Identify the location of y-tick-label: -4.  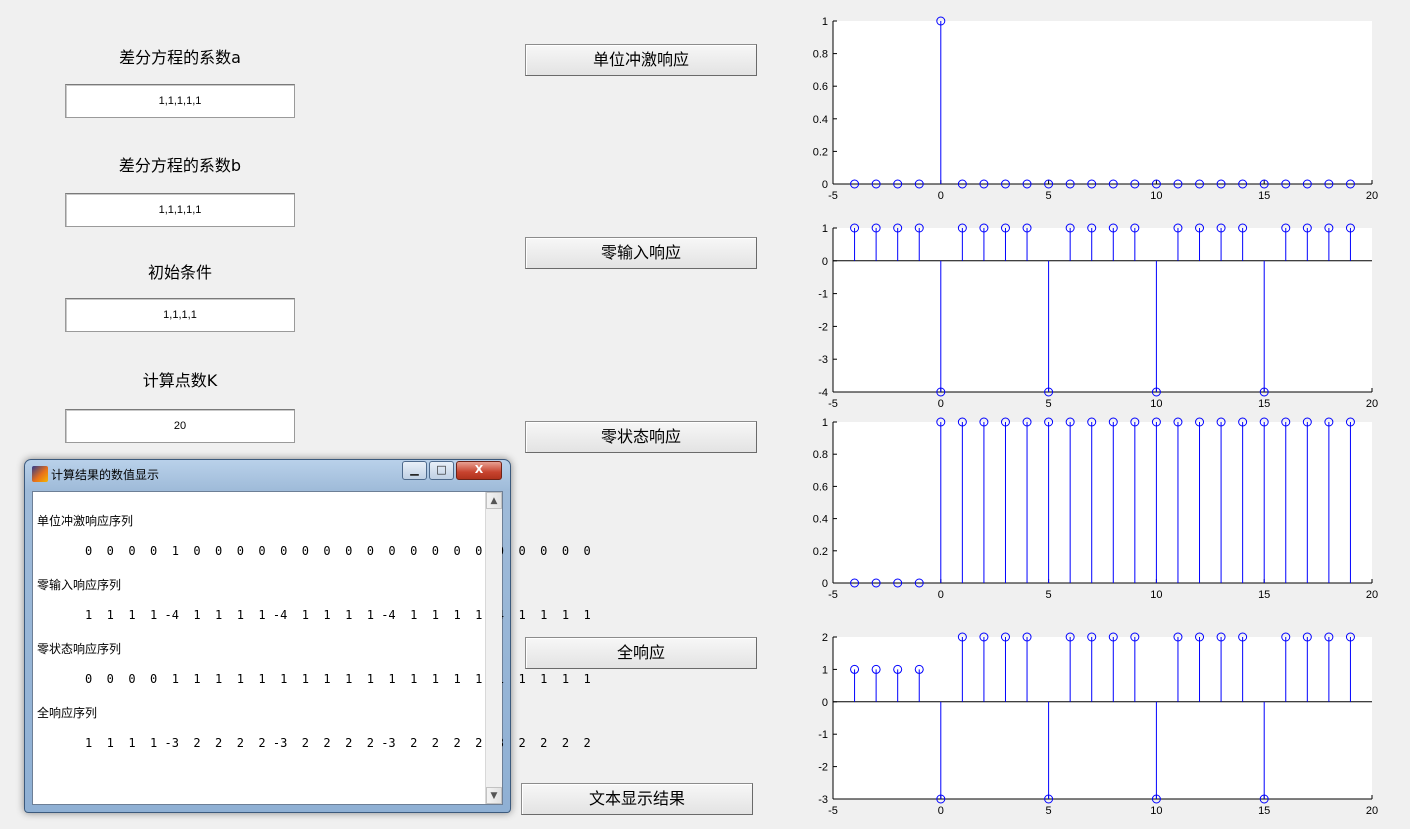
(823, 393).